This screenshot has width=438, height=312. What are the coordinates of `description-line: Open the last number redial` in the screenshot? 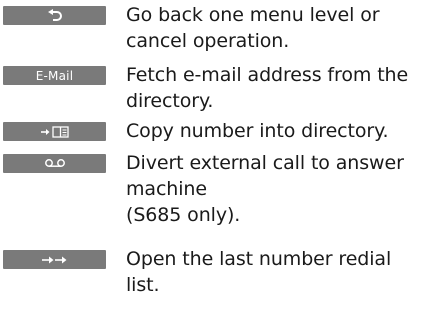 It's located at (259, 259).